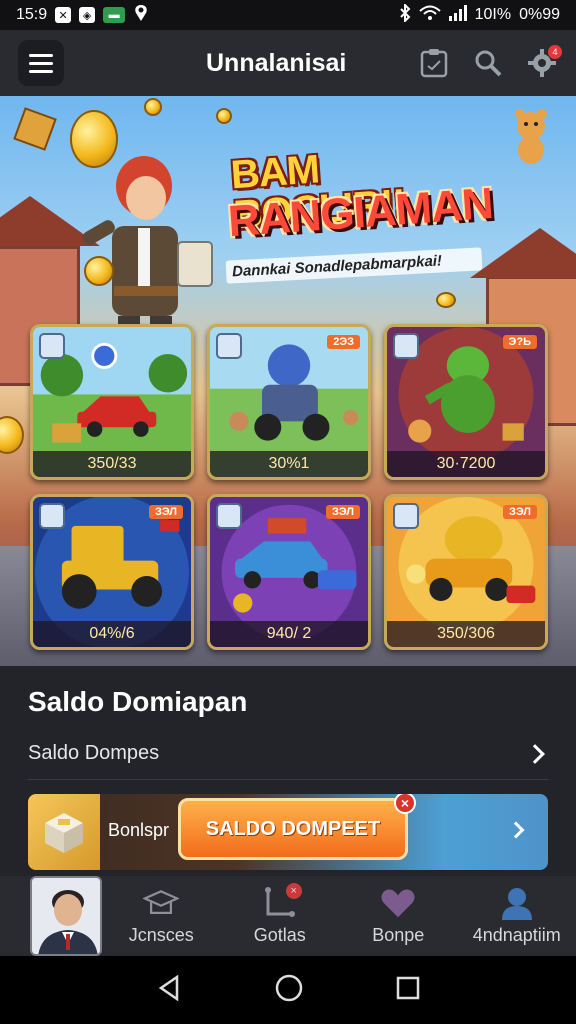 The height and width of the screenshot is (1024, 576). I want to click on wallet-balance-row: Saldo Dompes, so click(288, 754).